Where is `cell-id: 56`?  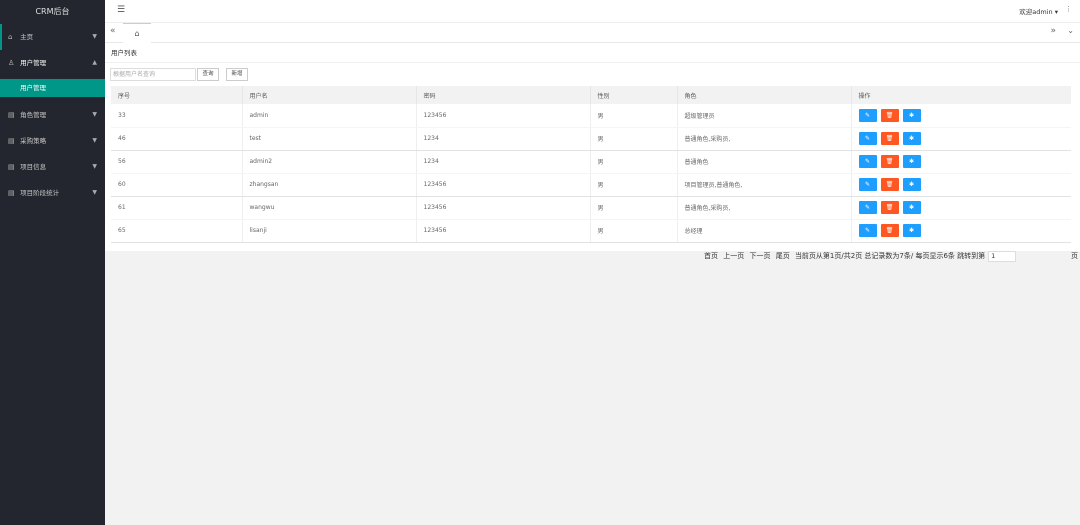
cell-id: 56 is located at coordinates (176, 162).